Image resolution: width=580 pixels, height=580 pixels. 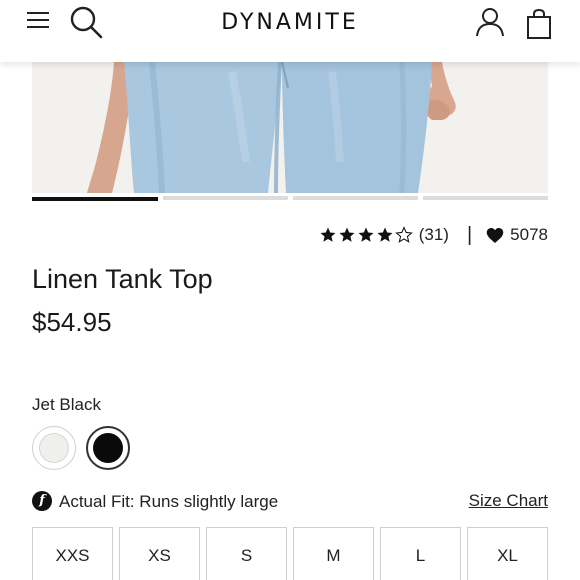 I want to click on color-label: Jet Black, so click(x=66, y=404).